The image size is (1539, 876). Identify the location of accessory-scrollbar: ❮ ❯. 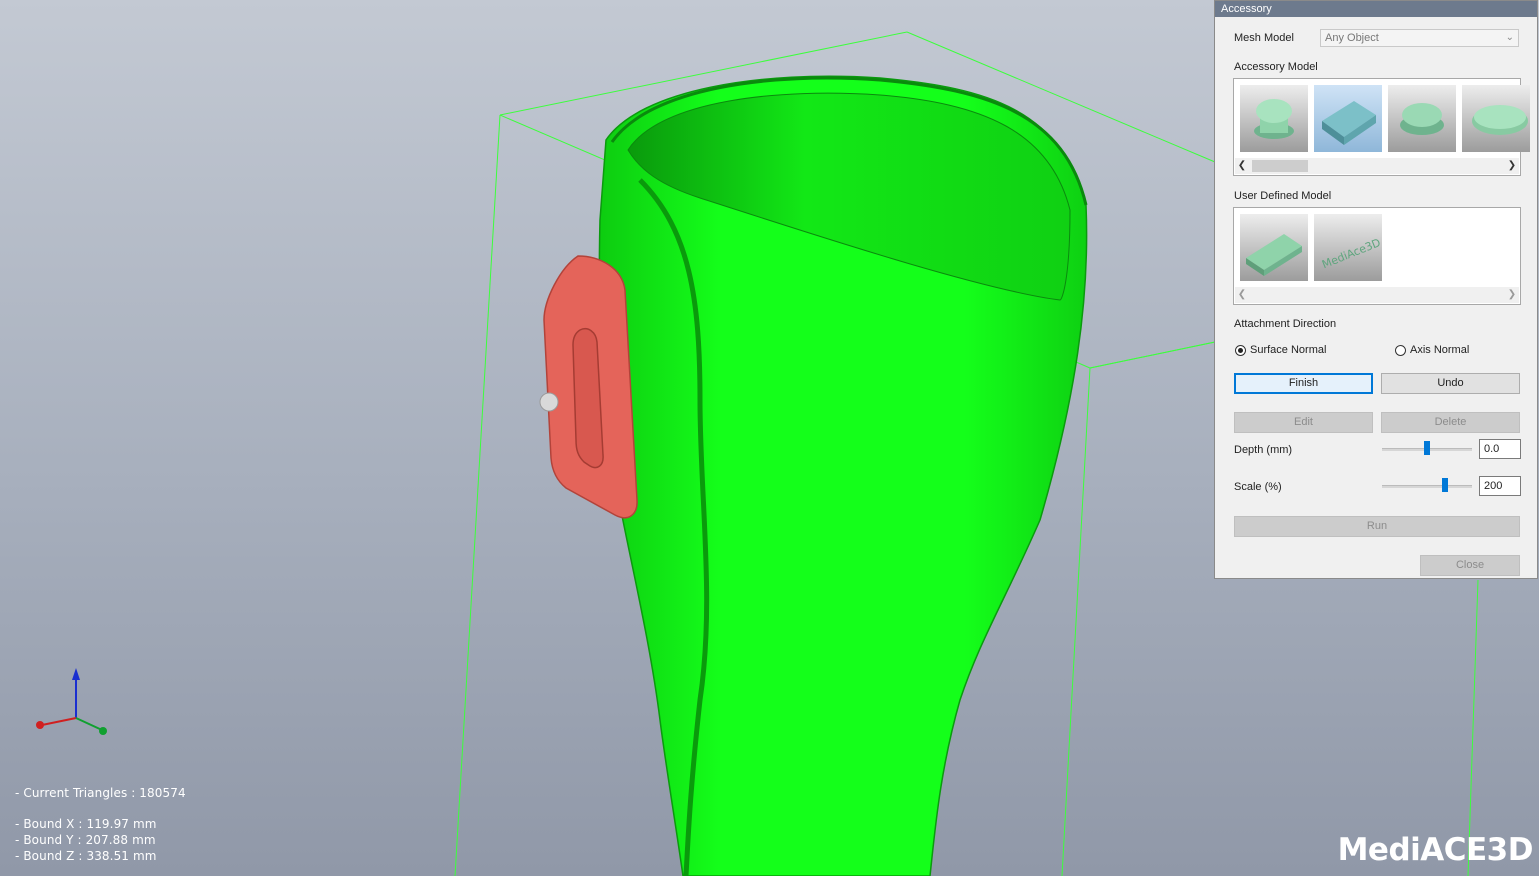
(1377, 166).